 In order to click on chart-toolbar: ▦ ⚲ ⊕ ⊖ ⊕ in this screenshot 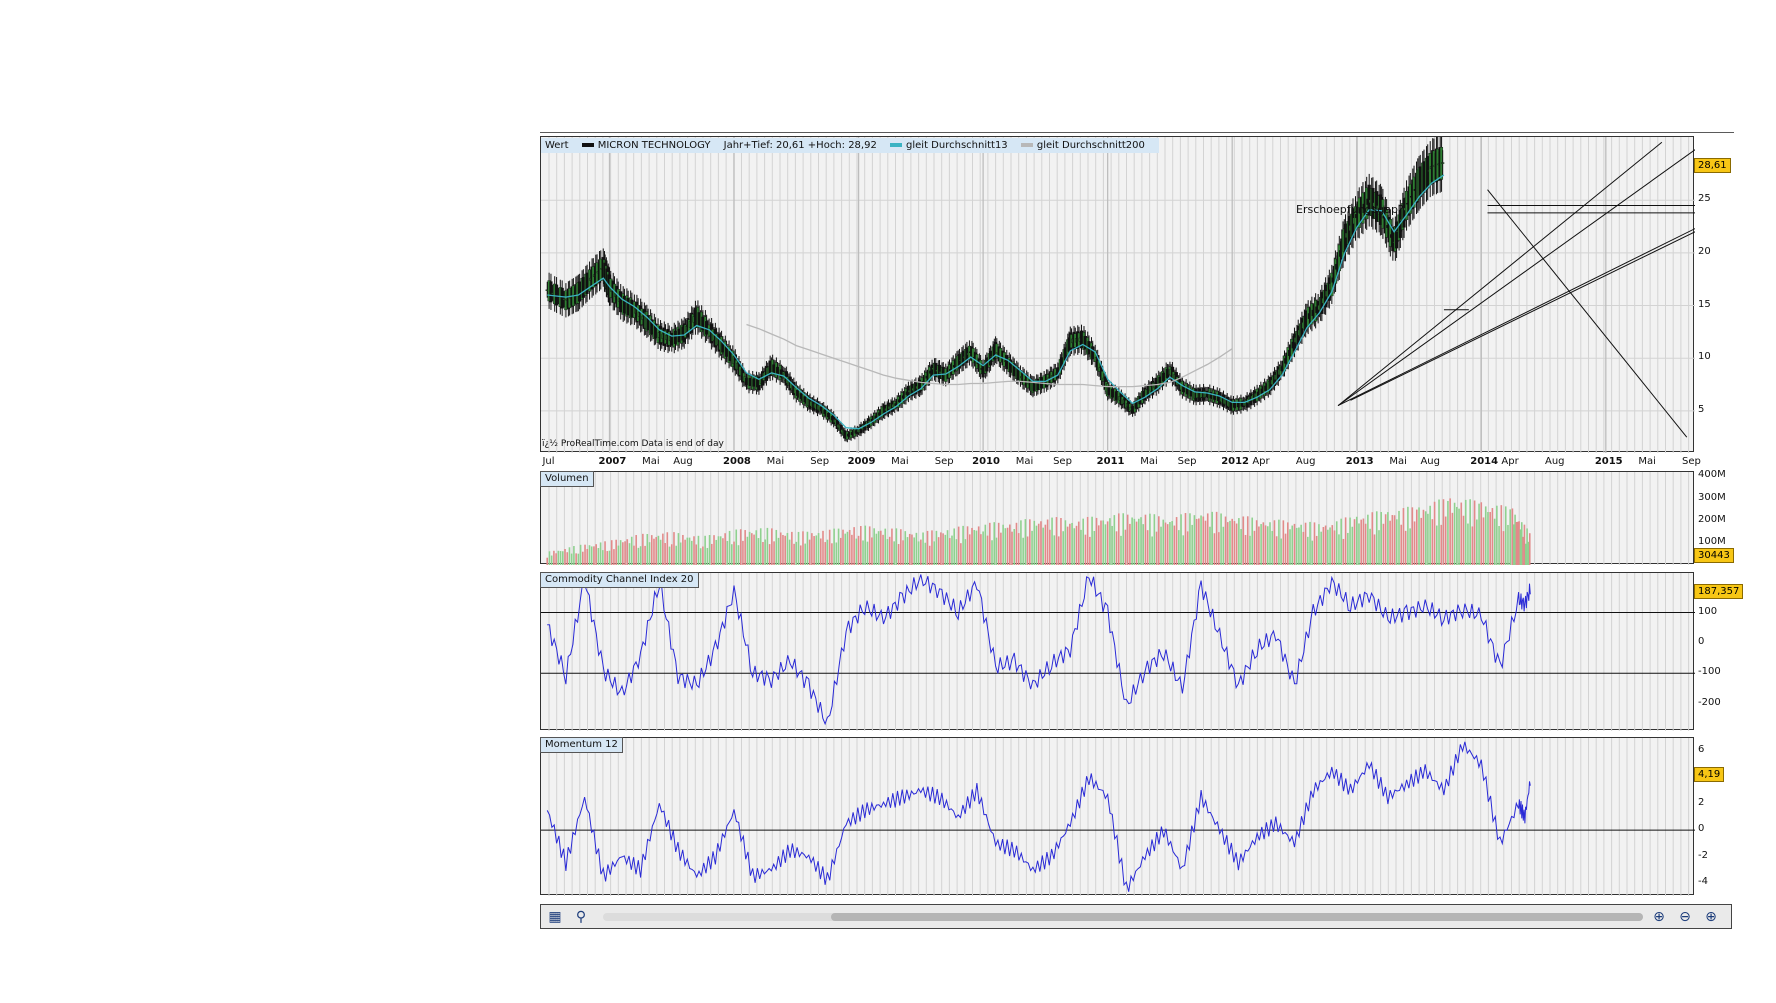, I will do `click(1136, 916)`.